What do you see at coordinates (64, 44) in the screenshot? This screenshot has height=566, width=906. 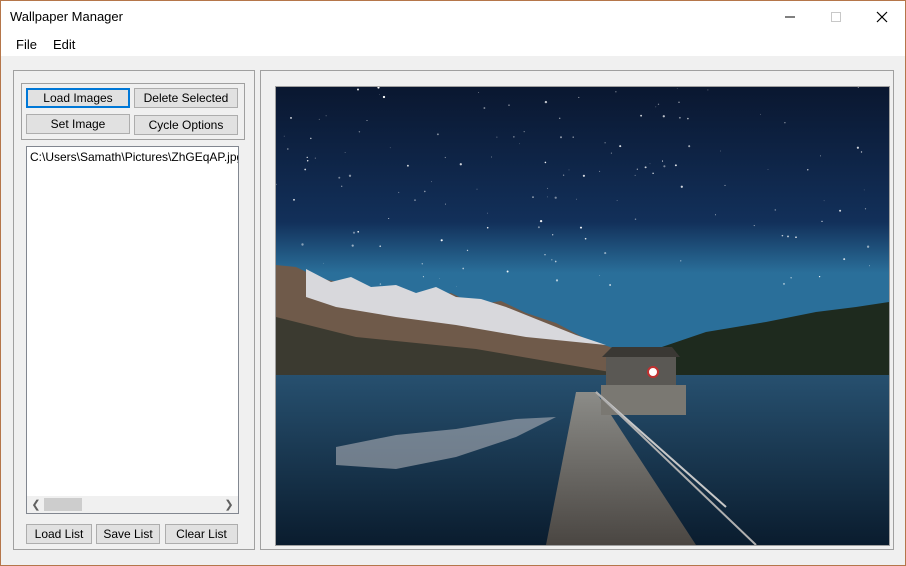 I see `menu-edit: Edit` at bounding box center [64, 44].